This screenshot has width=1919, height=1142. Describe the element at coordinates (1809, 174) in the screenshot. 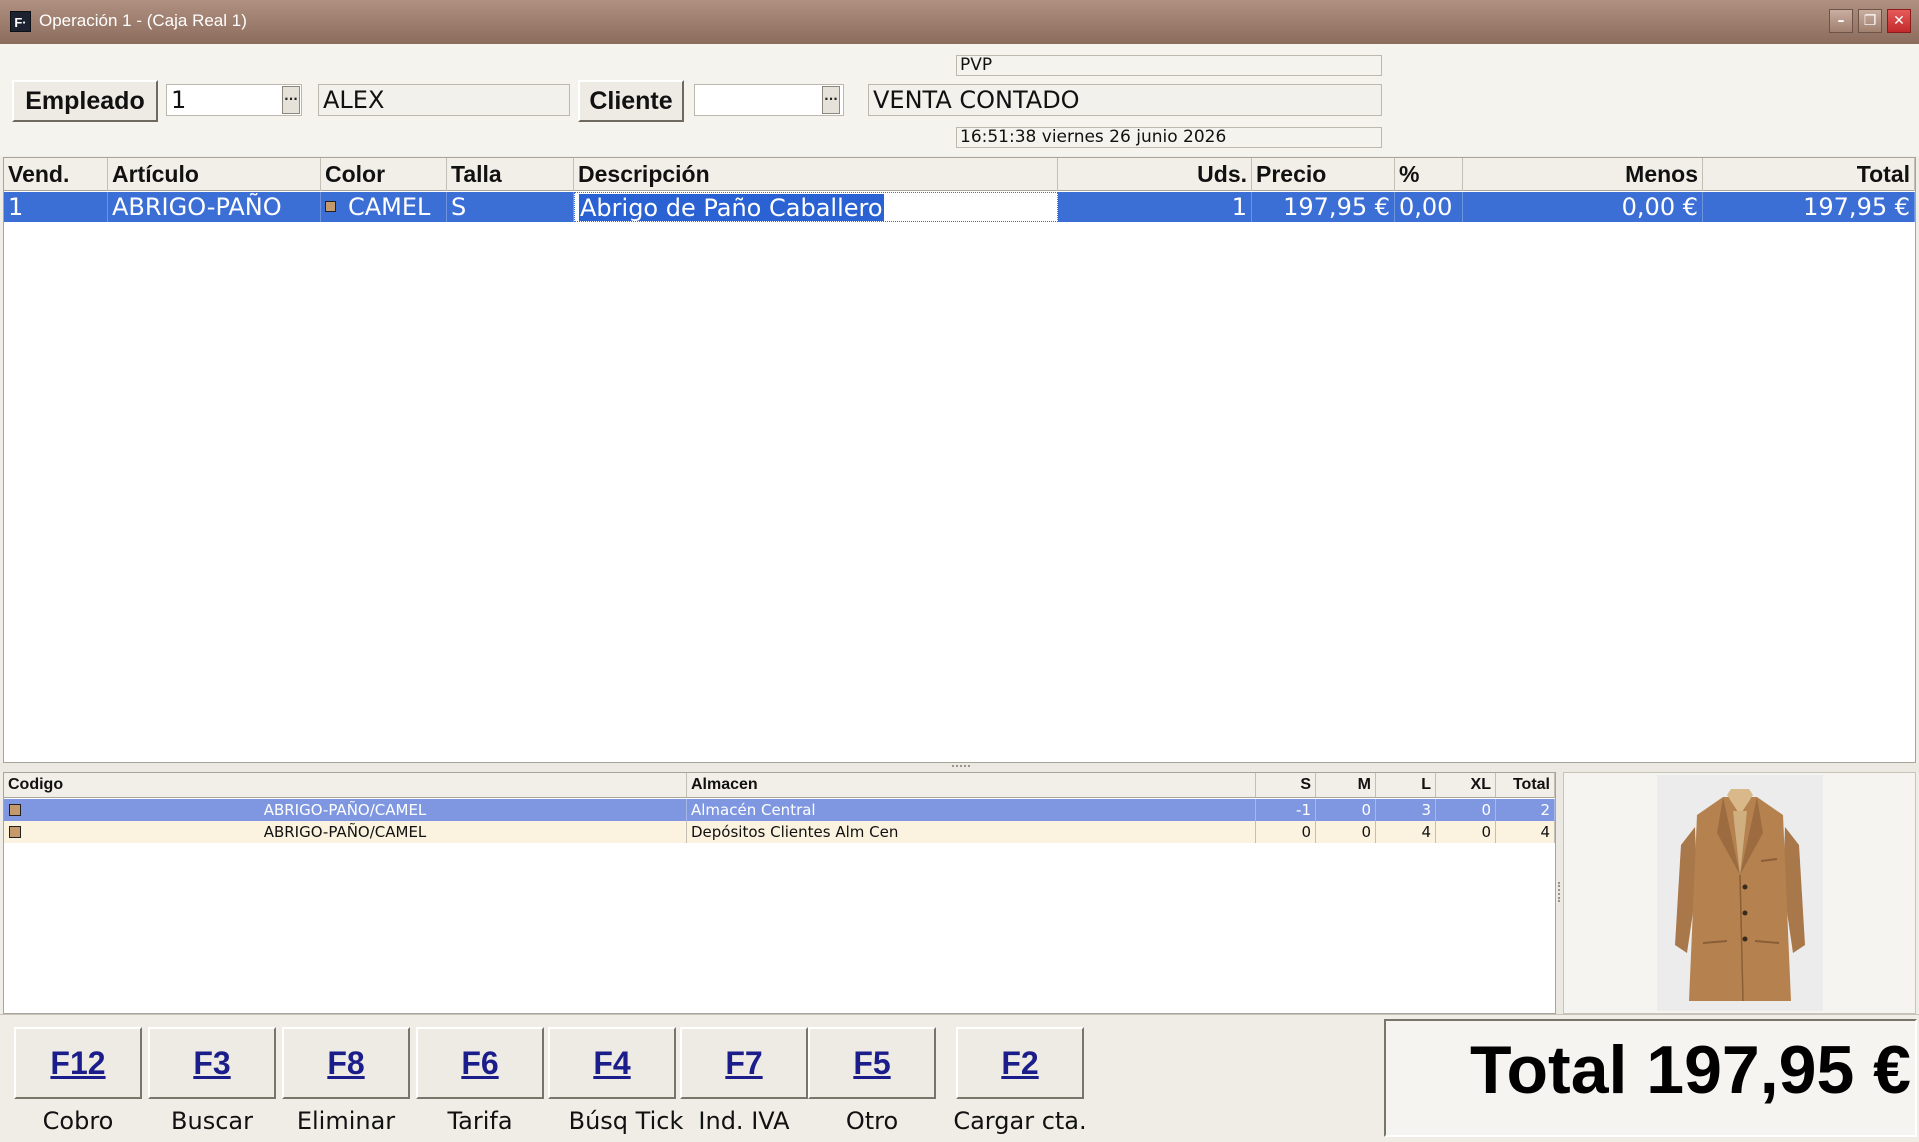

I see `col-total: Total` at that location.